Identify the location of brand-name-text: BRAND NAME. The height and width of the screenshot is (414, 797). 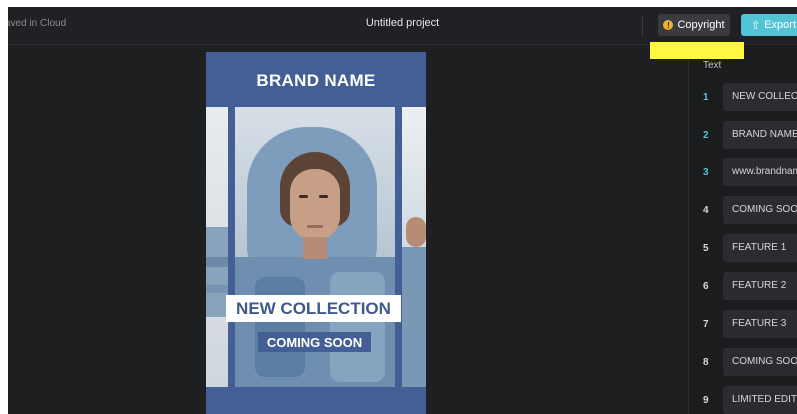
(316, 81).